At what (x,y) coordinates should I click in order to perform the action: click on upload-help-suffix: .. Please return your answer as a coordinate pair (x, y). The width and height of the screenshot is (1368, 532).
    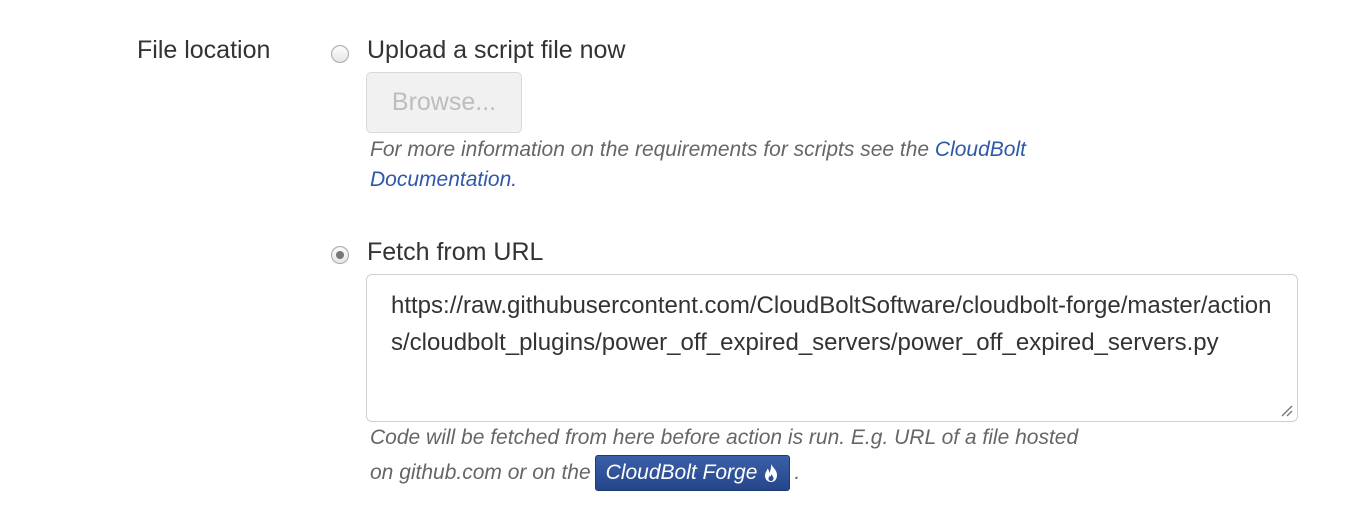
    Looking at the image, I should click on (514, 179).